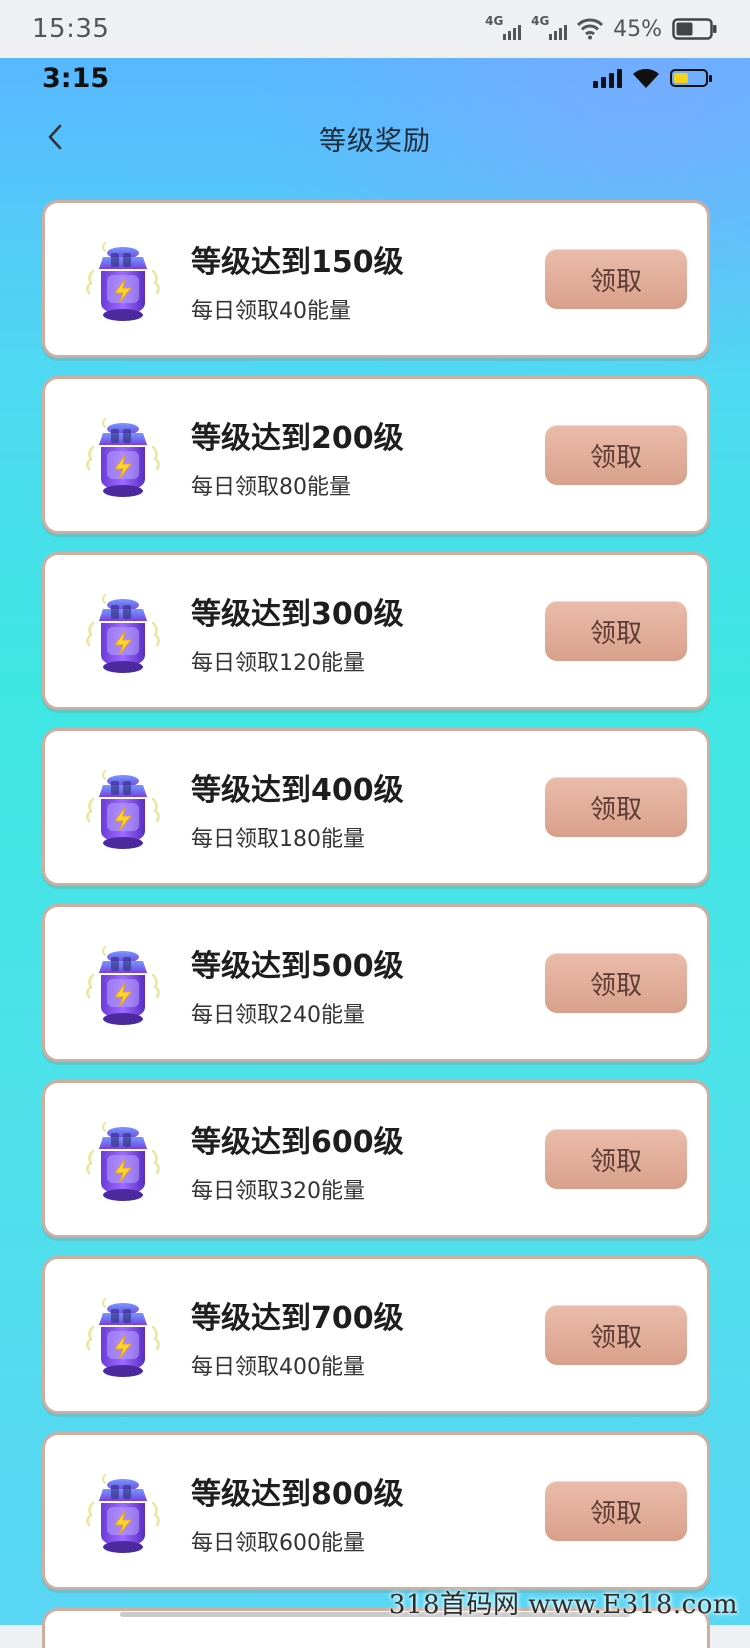 The width and height of the screenshot is (750, 1648). I want to click on reward-level: 等级达到600级, so click(297, 1142).